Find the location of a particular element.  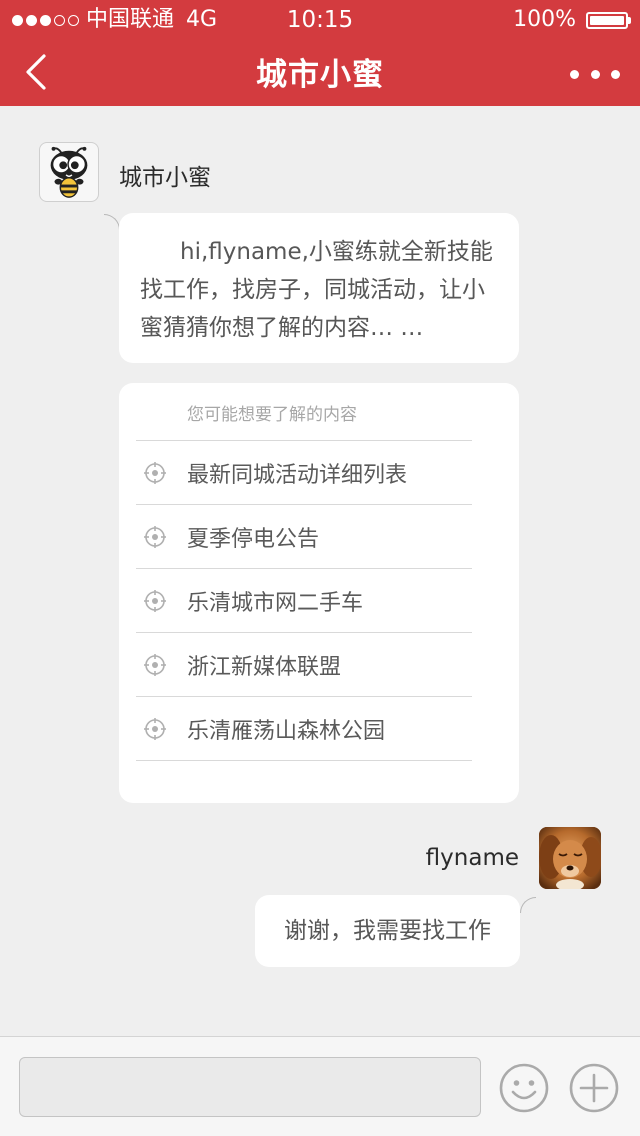

suggestion-item: 浙江新媒体联盟 is located at coordinates (304, 665).